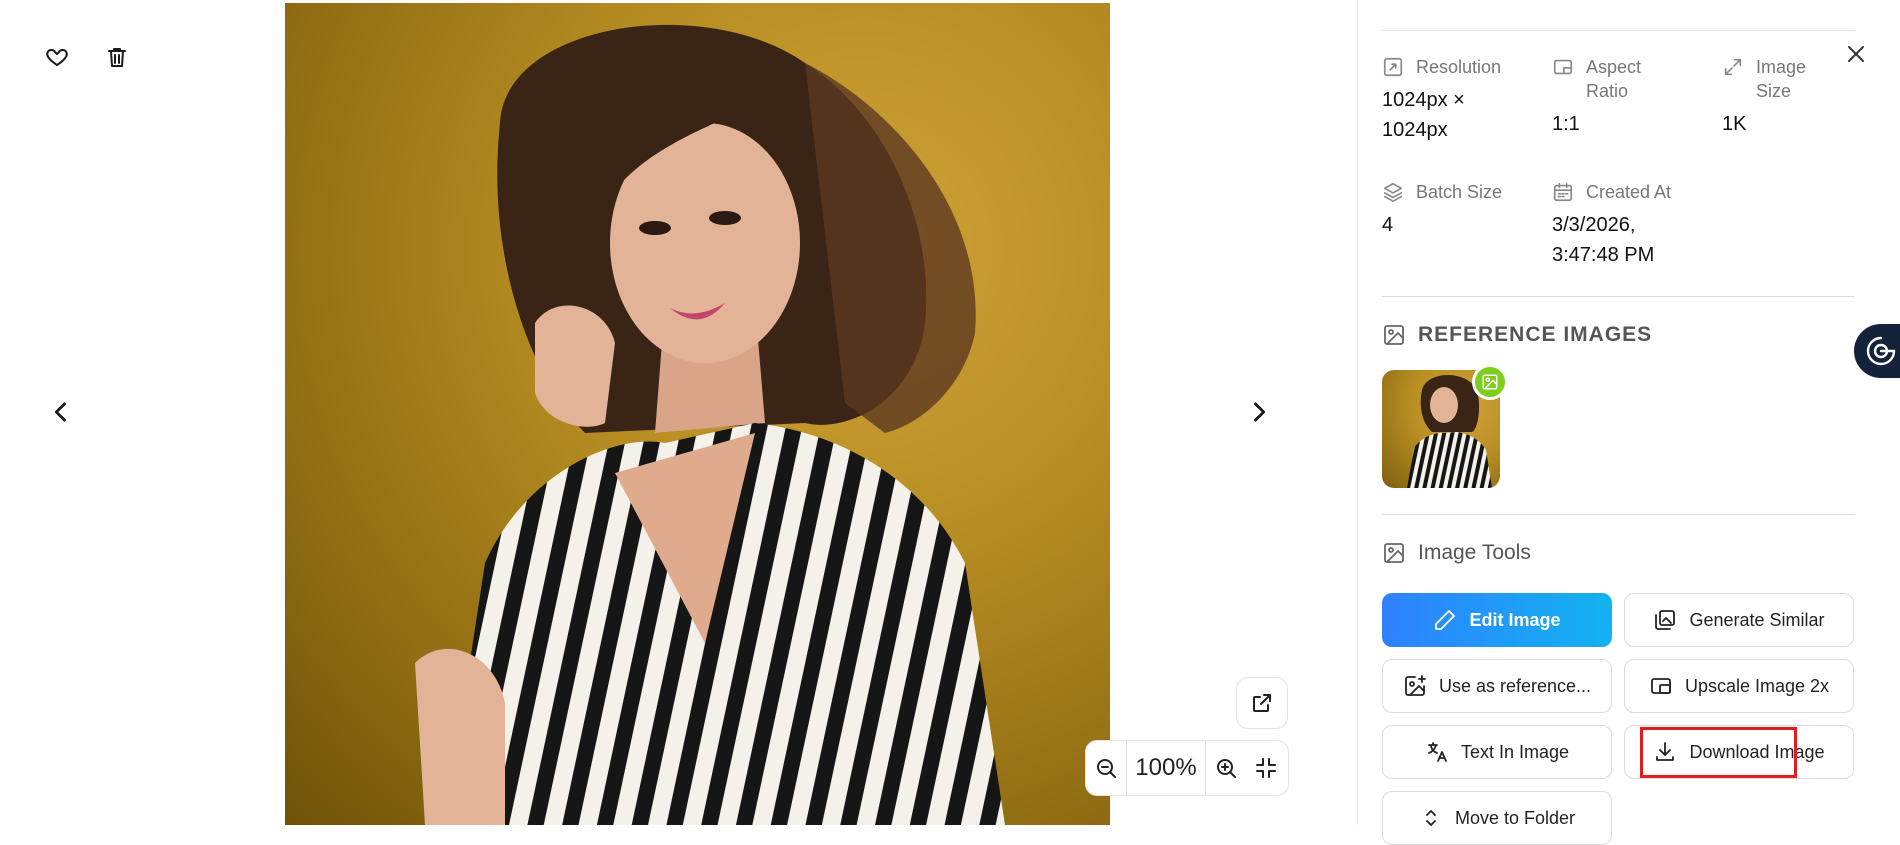 The image size is (1900, 845). What do you see at coordinates (1594, 225) in the screenshot?
I see `created-value-line1: 3/3/2026,` at bounding box center [1594, 225].